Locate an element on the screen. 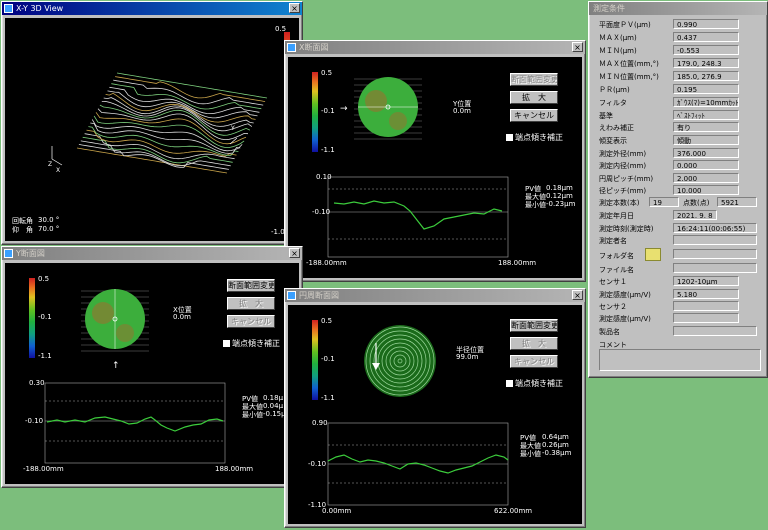  condition-value-field: 0.437 is located at coordinates (706, 37).